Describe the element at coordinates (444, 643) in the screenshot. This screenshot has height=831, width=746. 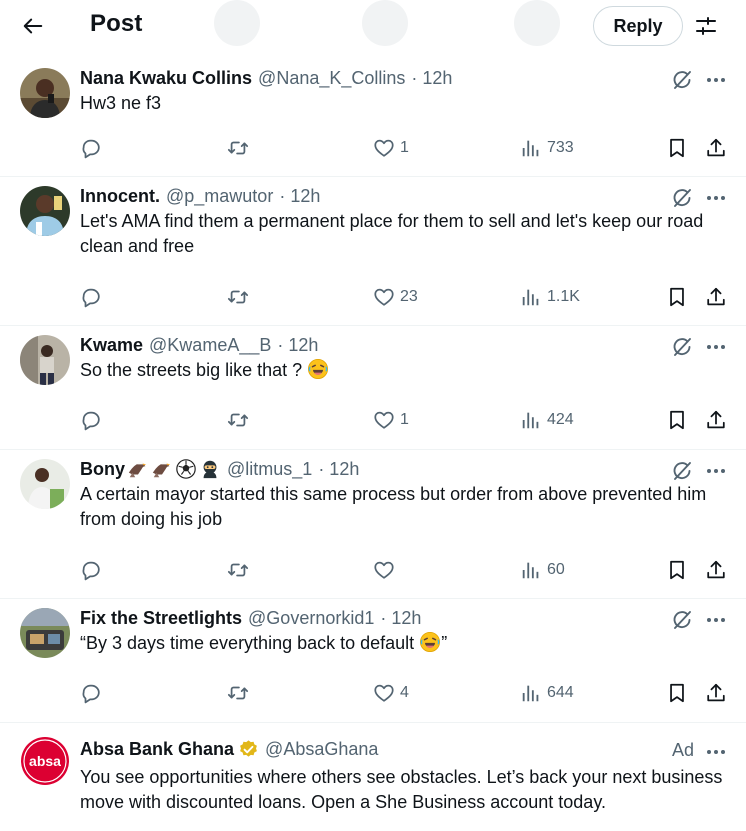
I see `tweet-text-end: ”` at that location.